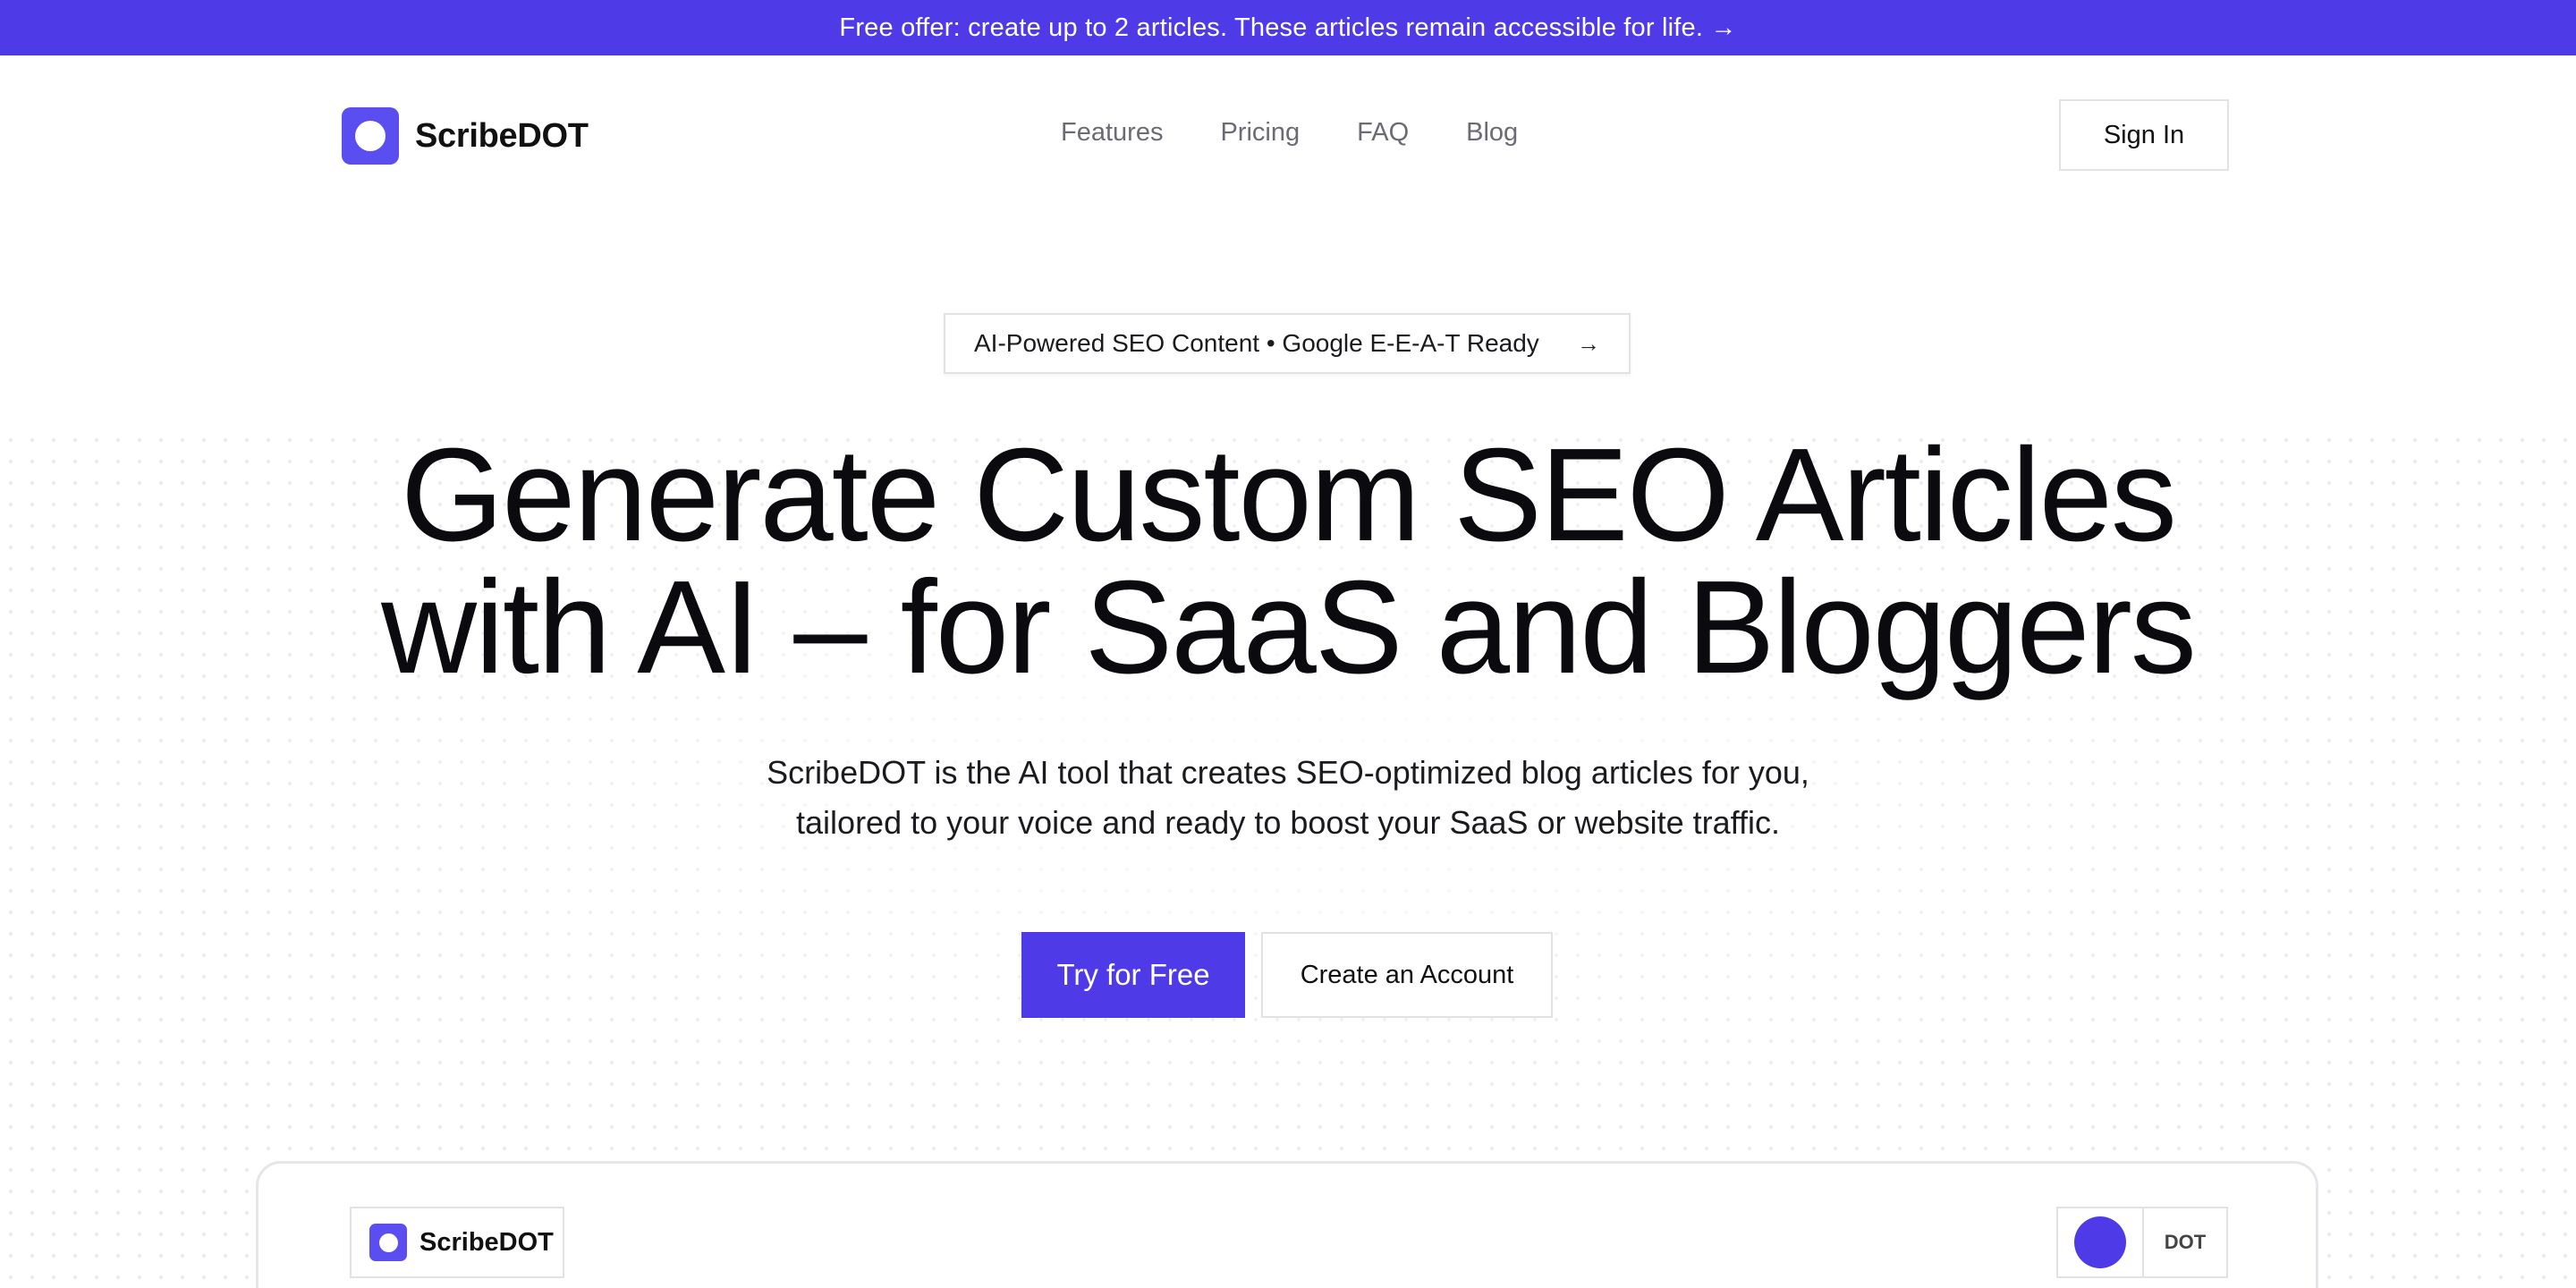 This screenshot has width=2576, height=1288. Describe the element at coordinates (1260, 133) in the screenshot. I see `nav-pricing: Pricing` at that location.